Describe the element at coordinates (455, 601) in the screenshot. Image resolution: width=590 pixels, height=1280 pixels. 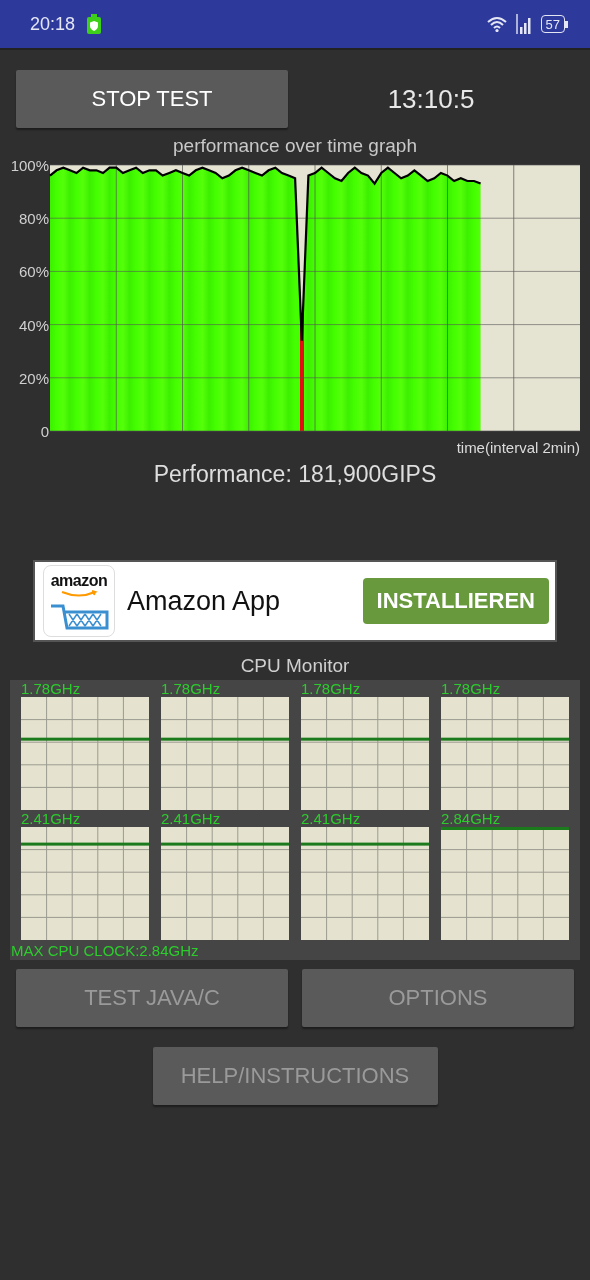
I see `install-button: INSTALLIEREN` at that location.